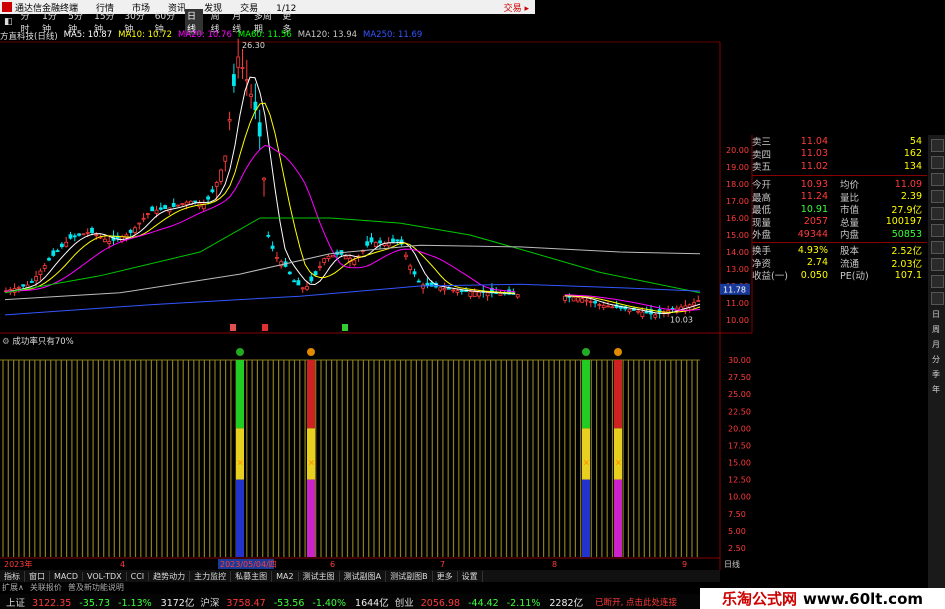 This screenshot has height=609, width=945. I want to click on watermark-cn: 乐淘公式网, so click(759, 599).